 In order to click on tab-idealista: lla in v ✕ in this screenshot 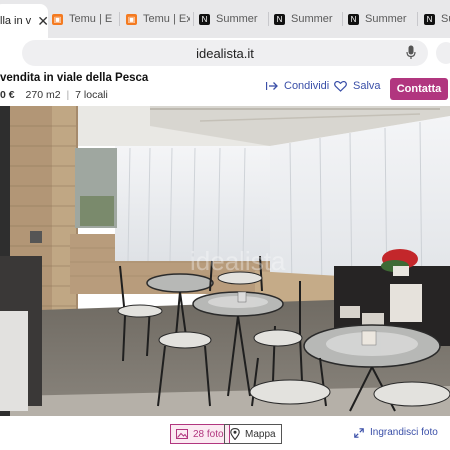, I will do `click(24, 21)`.